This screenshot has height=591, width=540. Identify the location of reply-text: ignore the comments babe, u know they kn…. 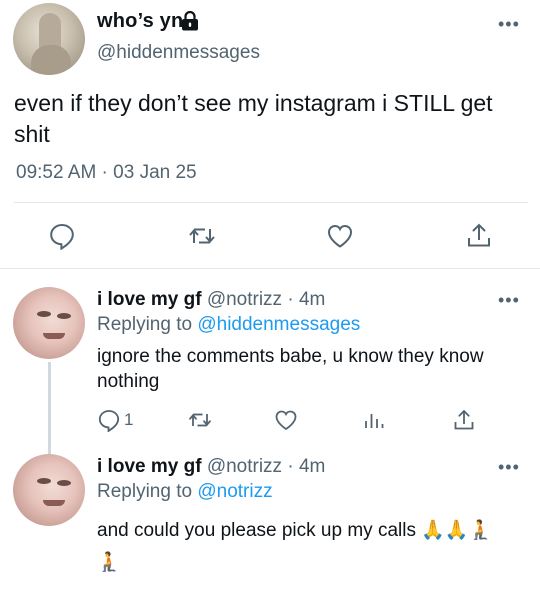
(290, 369).